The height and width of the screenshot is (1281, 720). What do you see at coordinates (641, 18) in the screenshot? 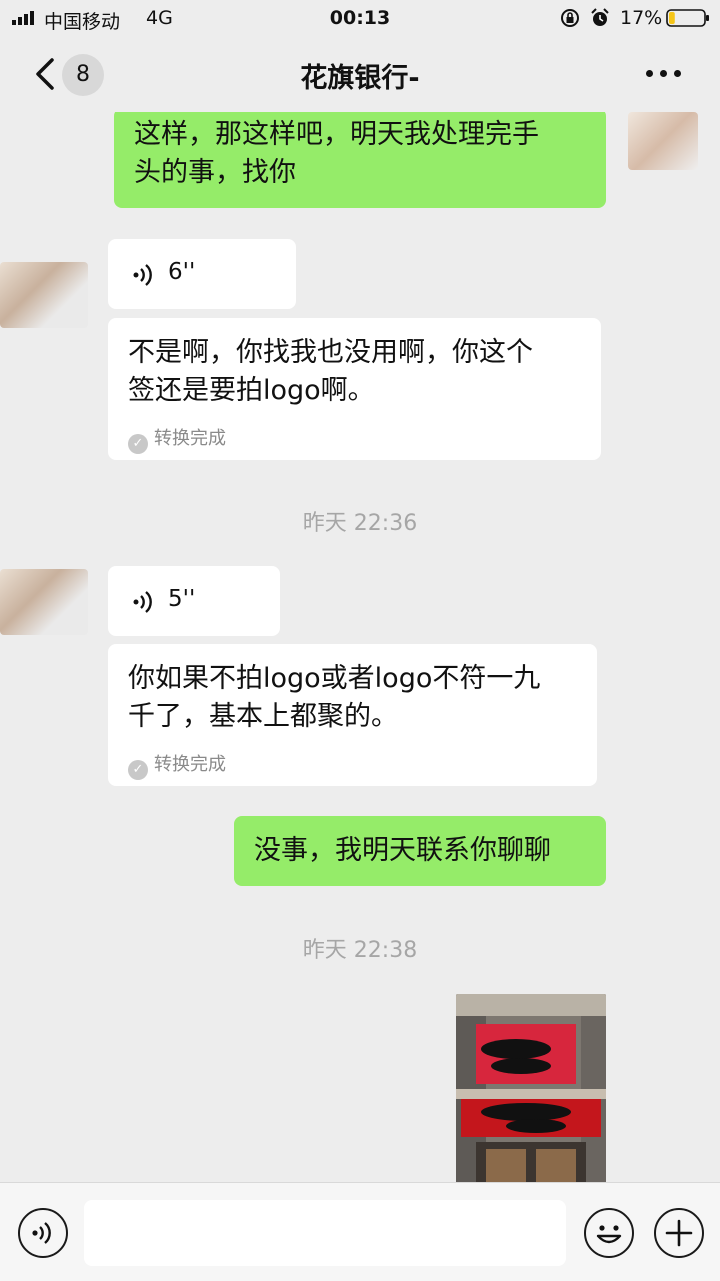
I see `battery-percent: 17%` at bounding box center [641, 18].